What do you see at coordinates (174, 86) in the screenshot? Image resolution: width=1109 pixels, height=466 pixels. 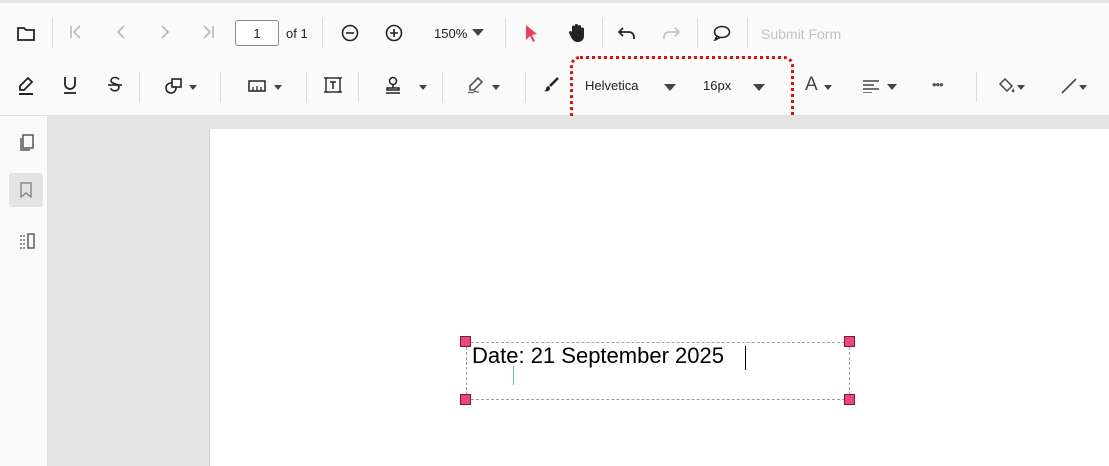 I see `shapes-icon` at bounding box center [174, 86].